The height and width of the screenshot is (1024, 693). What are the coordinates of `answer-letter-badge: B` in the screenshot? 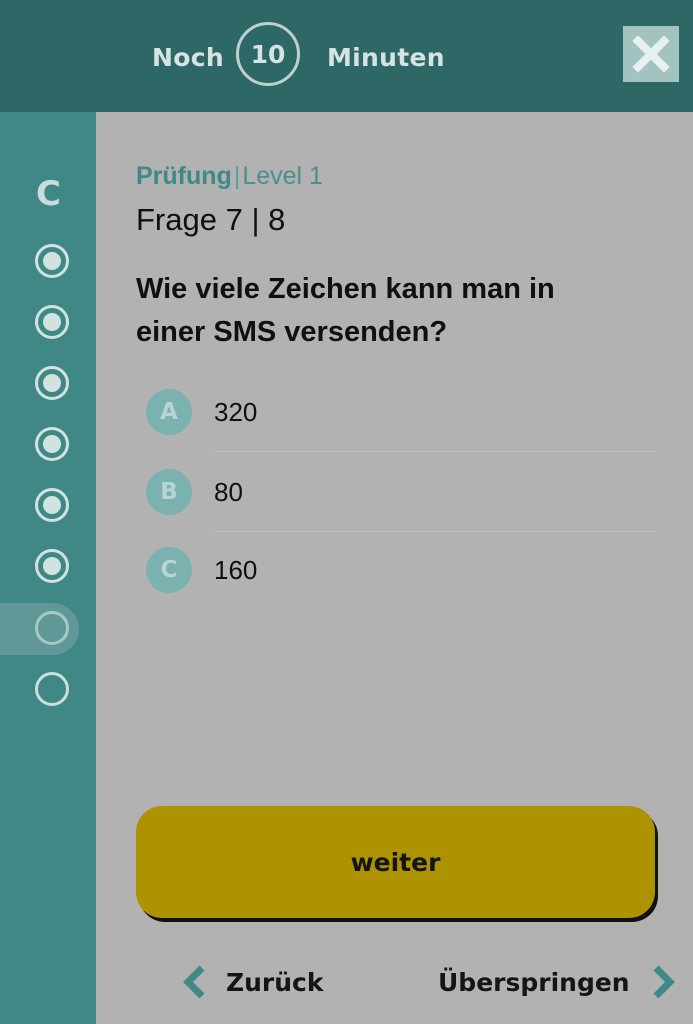 It's located at (169, 492).